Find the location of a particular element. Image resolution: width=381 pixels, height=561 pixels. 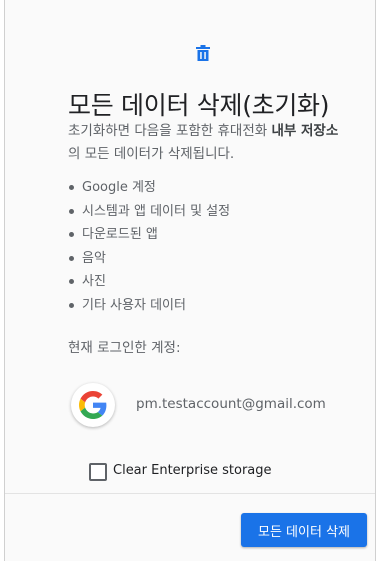

list-item-label: Google 계정 is located at coordinates (119, 187).